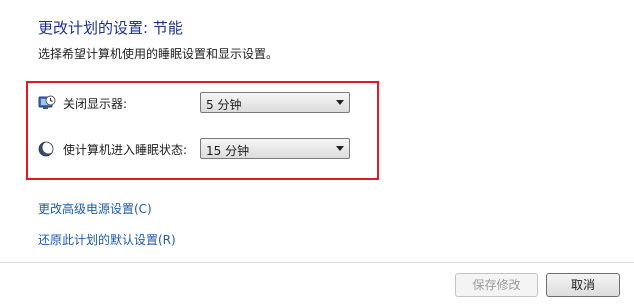 The image size is (634, 304). I want to click on page-title: 更改计划的设置: 节能, so click(110, 28).